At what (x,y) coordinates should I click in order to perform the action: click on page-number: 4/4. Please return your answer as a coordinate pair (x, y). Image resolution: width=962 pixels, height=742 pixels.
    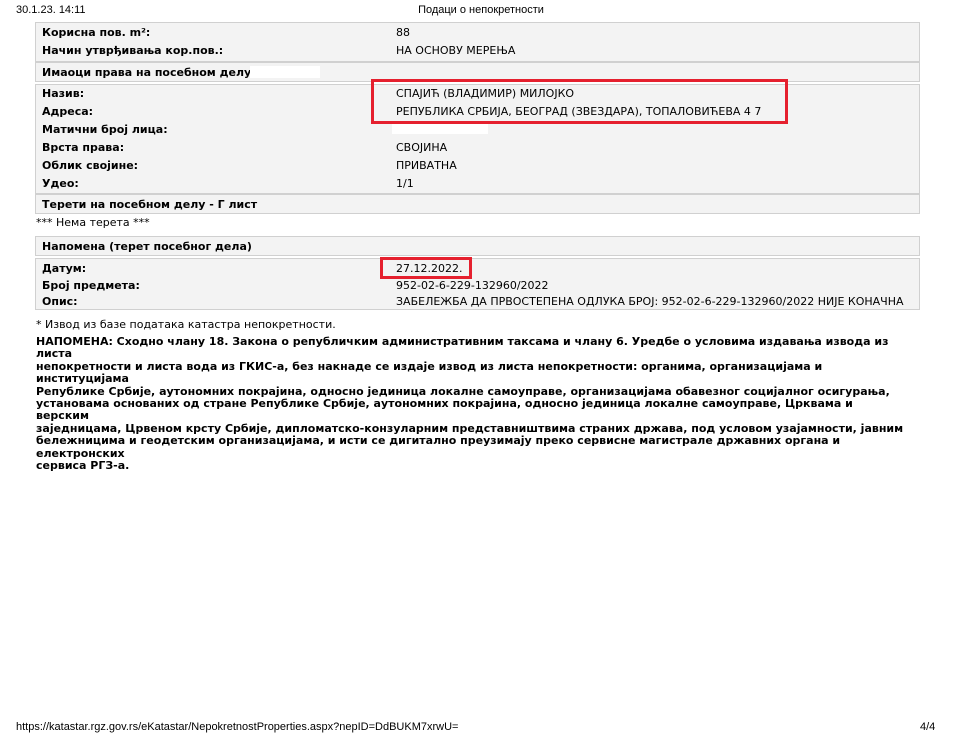
    Looking at the image, I should click on (928, 727).